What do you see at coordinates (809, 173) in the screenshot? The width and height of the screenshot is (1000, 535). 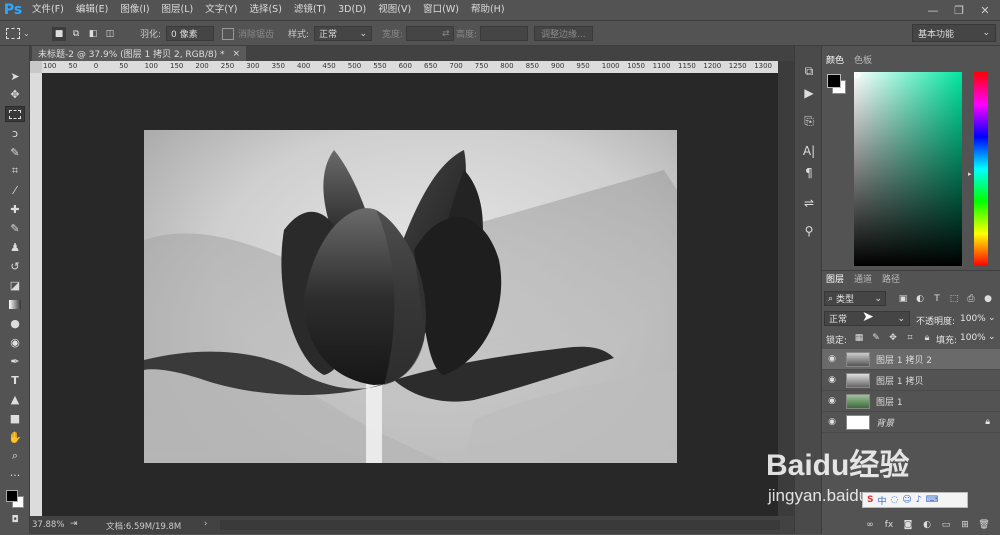 I see `paragraph-panel-icon: ¶` at bounding box center [809, 173].